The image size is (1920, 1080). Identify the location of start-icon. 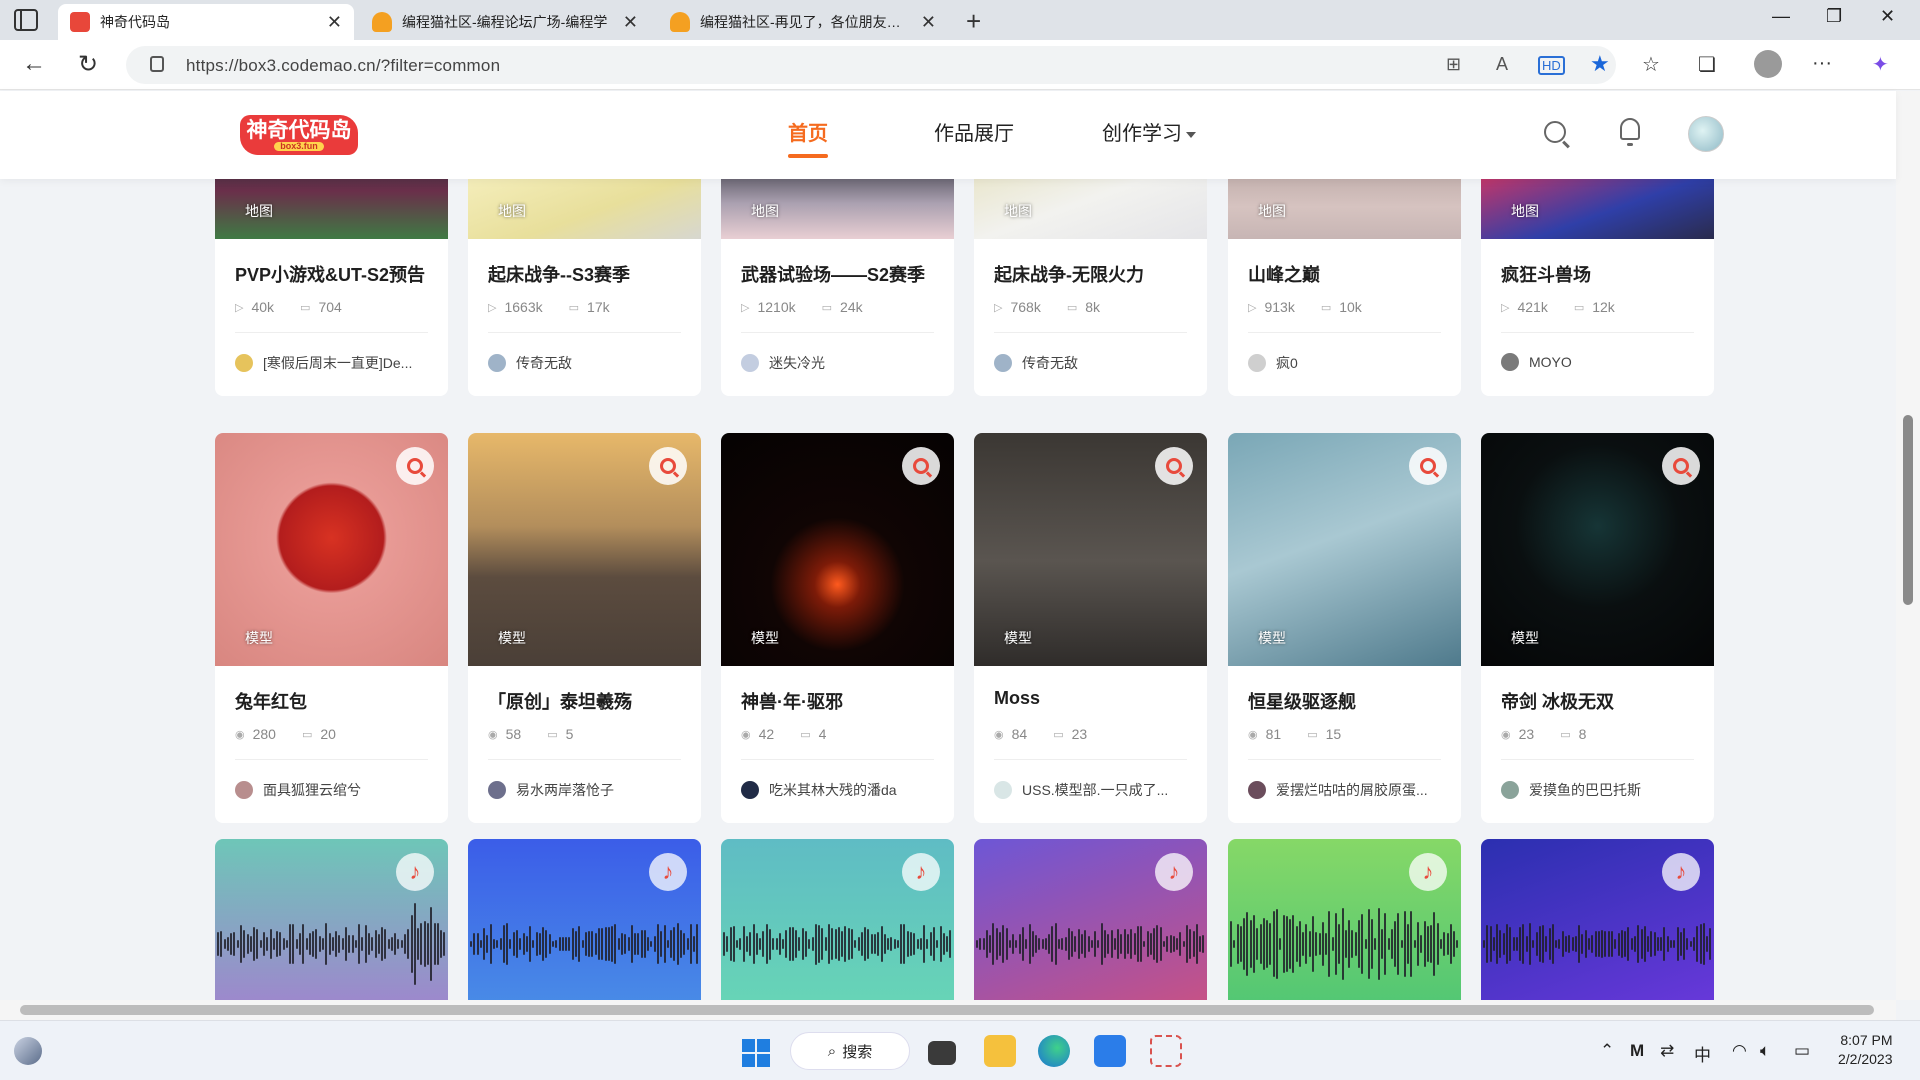
(756, 1053).